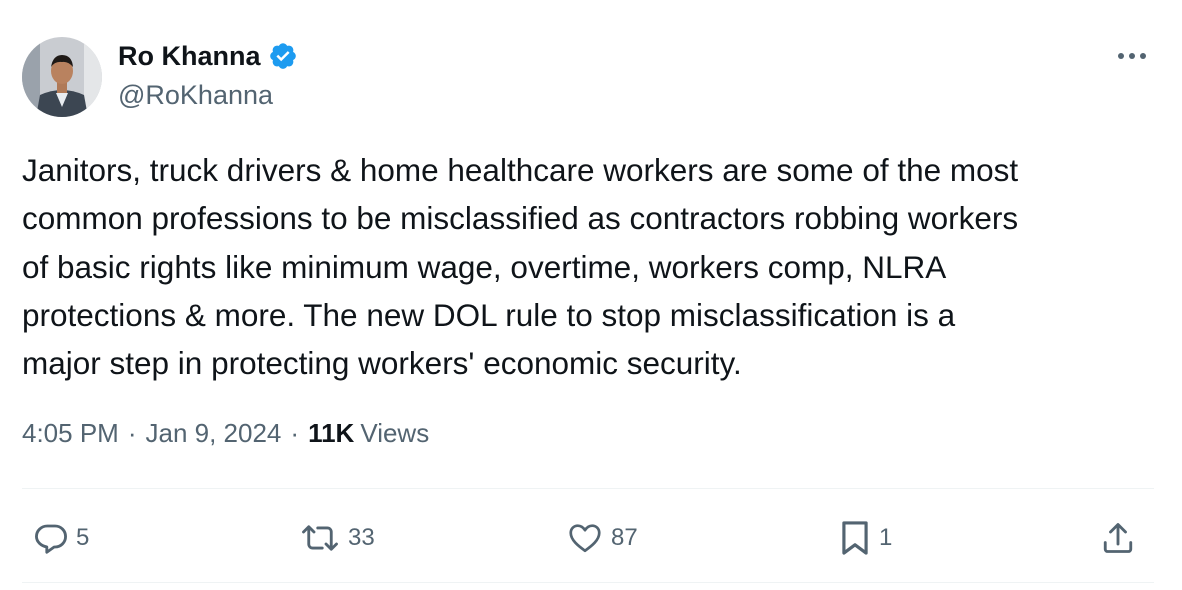 This screenshot has height=590, width=1182. What do you see at coordinates (189, 56) in the screenshot?
I see `author-name: Ro Khanna` at bounding box center [189, 56].